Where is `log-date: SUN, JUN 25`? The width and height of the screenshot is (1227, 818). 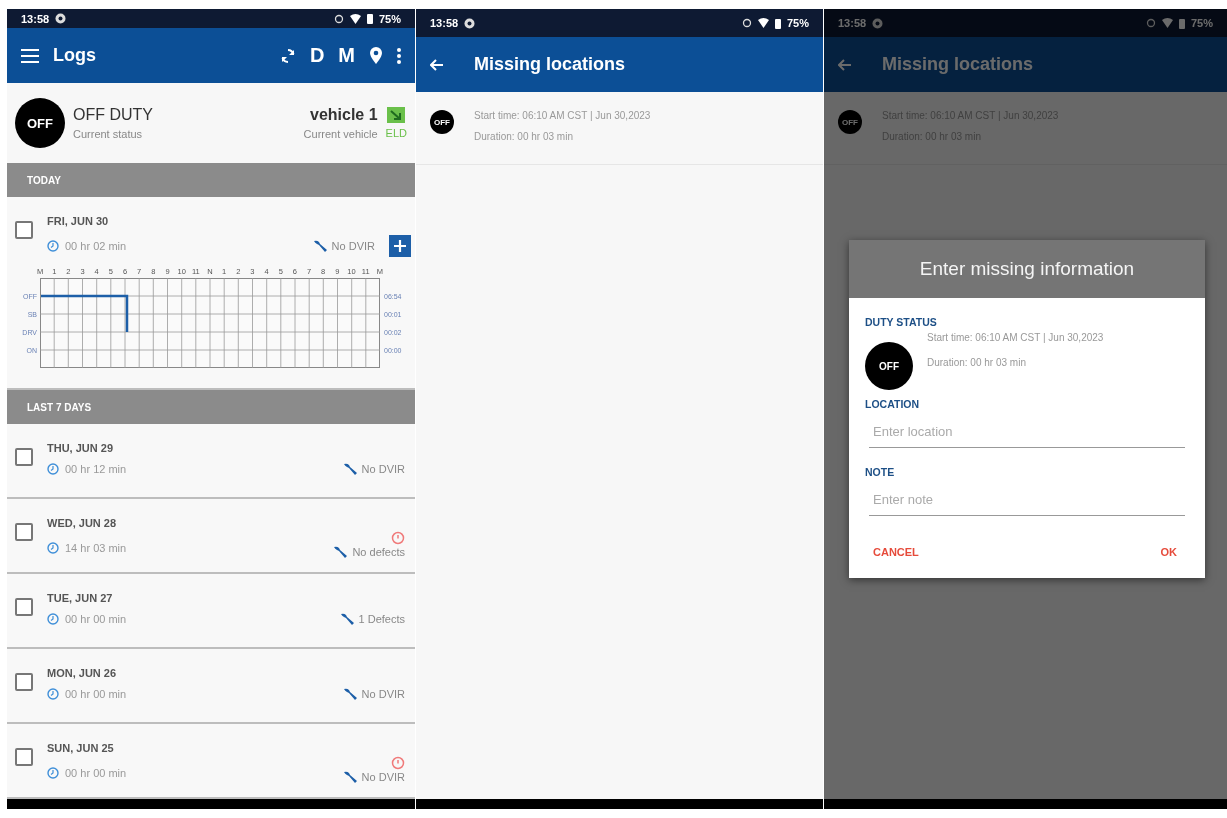 log-date: SUN, JUN 25 is located at coordinates (81, 748).